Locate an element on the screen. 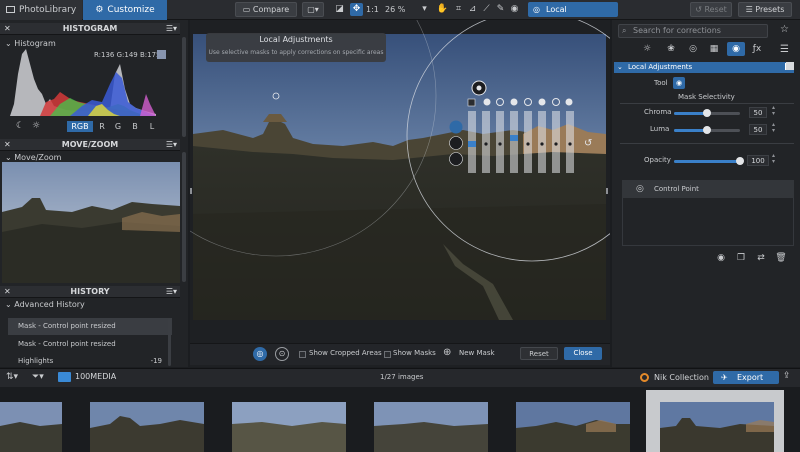  control-point-item: ◎ Control Point is located at coordinates (708, 189).